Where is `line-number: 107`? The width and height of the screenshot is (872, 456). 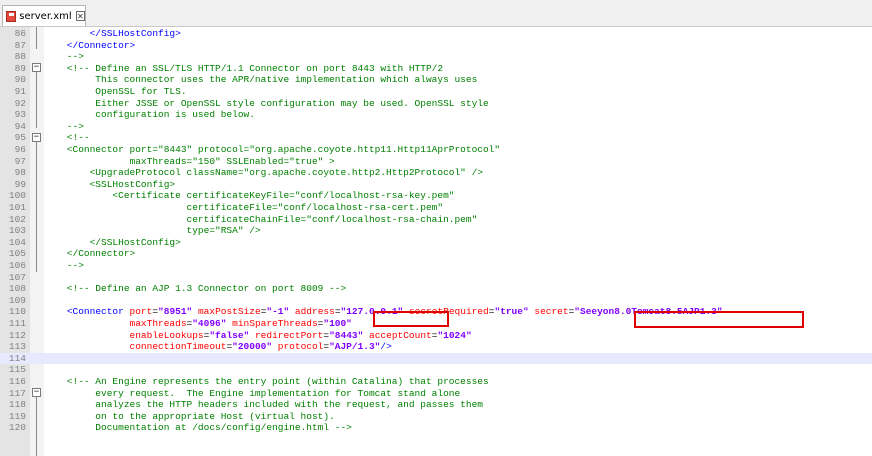 line-number: 107 is located at coordinates (17, 277).